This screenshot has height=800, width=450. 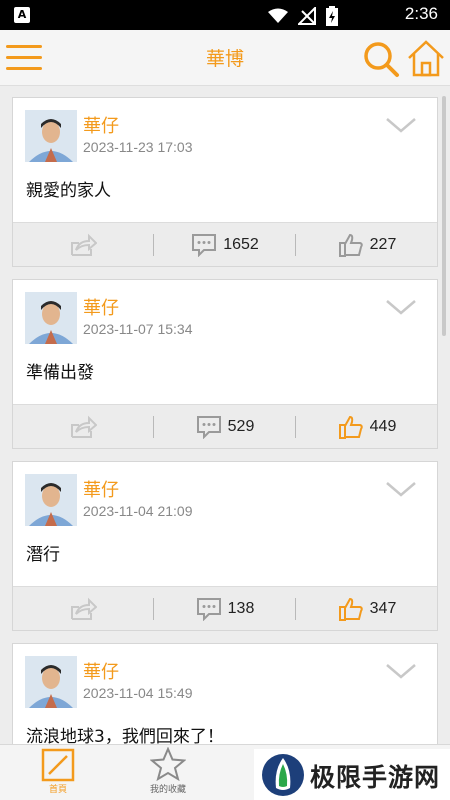 I want to click on like-button: 227, so click(x=367, y=245).